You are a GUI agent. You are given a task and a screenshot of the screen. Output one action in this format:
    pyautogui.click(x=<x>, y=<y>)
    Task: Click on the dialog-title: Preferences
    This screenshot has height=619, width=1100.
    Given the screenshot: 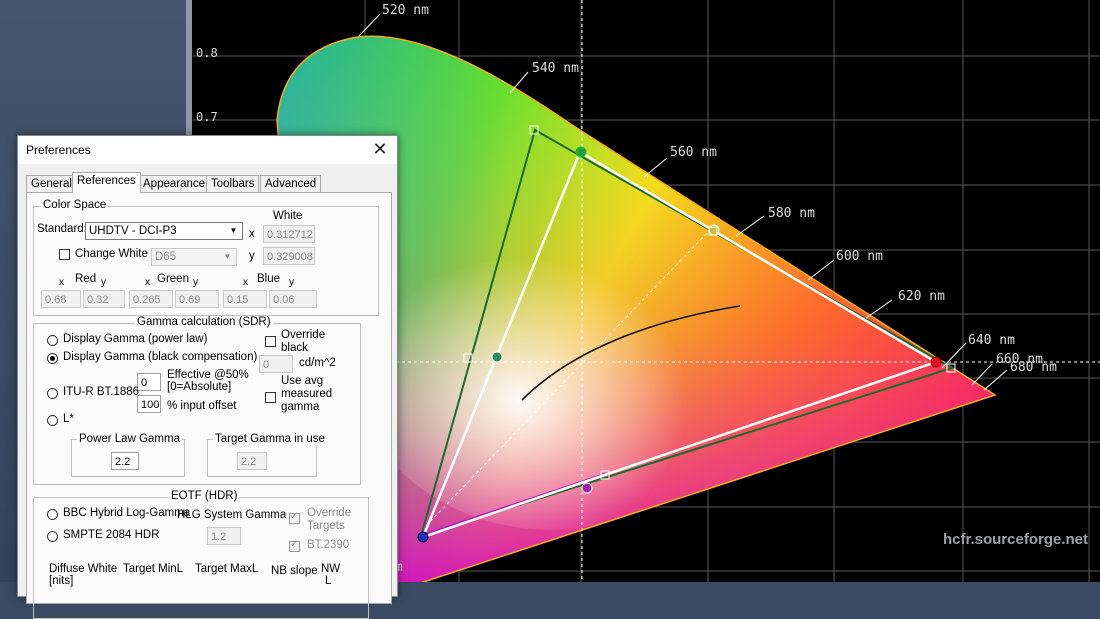 What is the action you would take?
    pyautogui.click(x=58, y=150)
    